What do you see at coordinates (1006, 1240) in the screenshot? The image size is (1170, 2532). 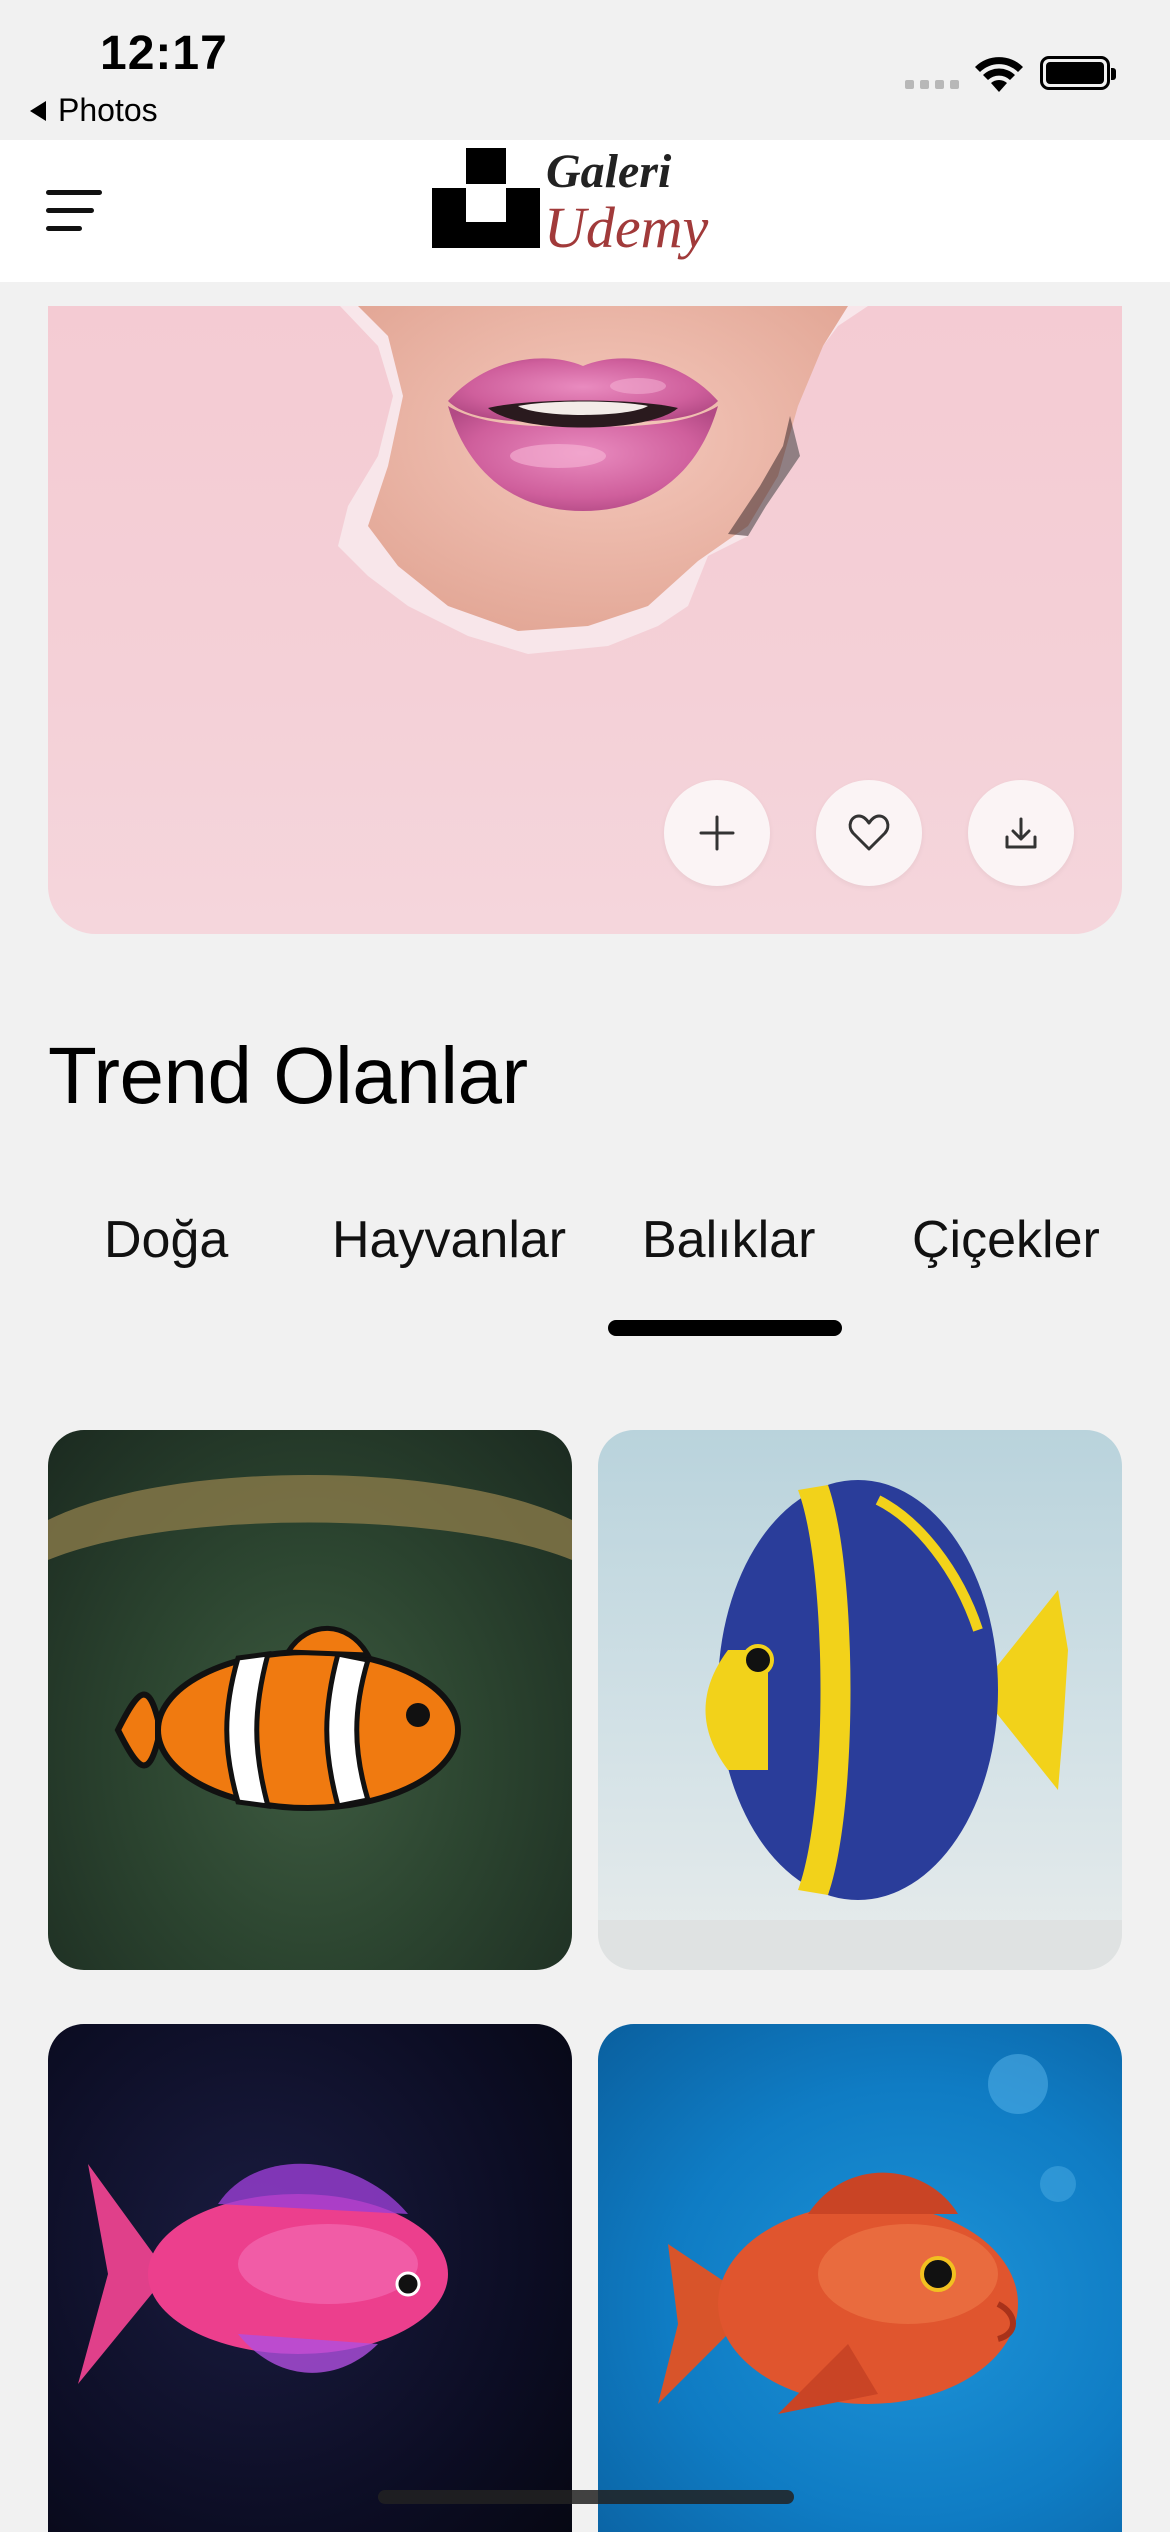 I see `tab-cicekler: Çiçekler` at bounding box center [1006, 1240].